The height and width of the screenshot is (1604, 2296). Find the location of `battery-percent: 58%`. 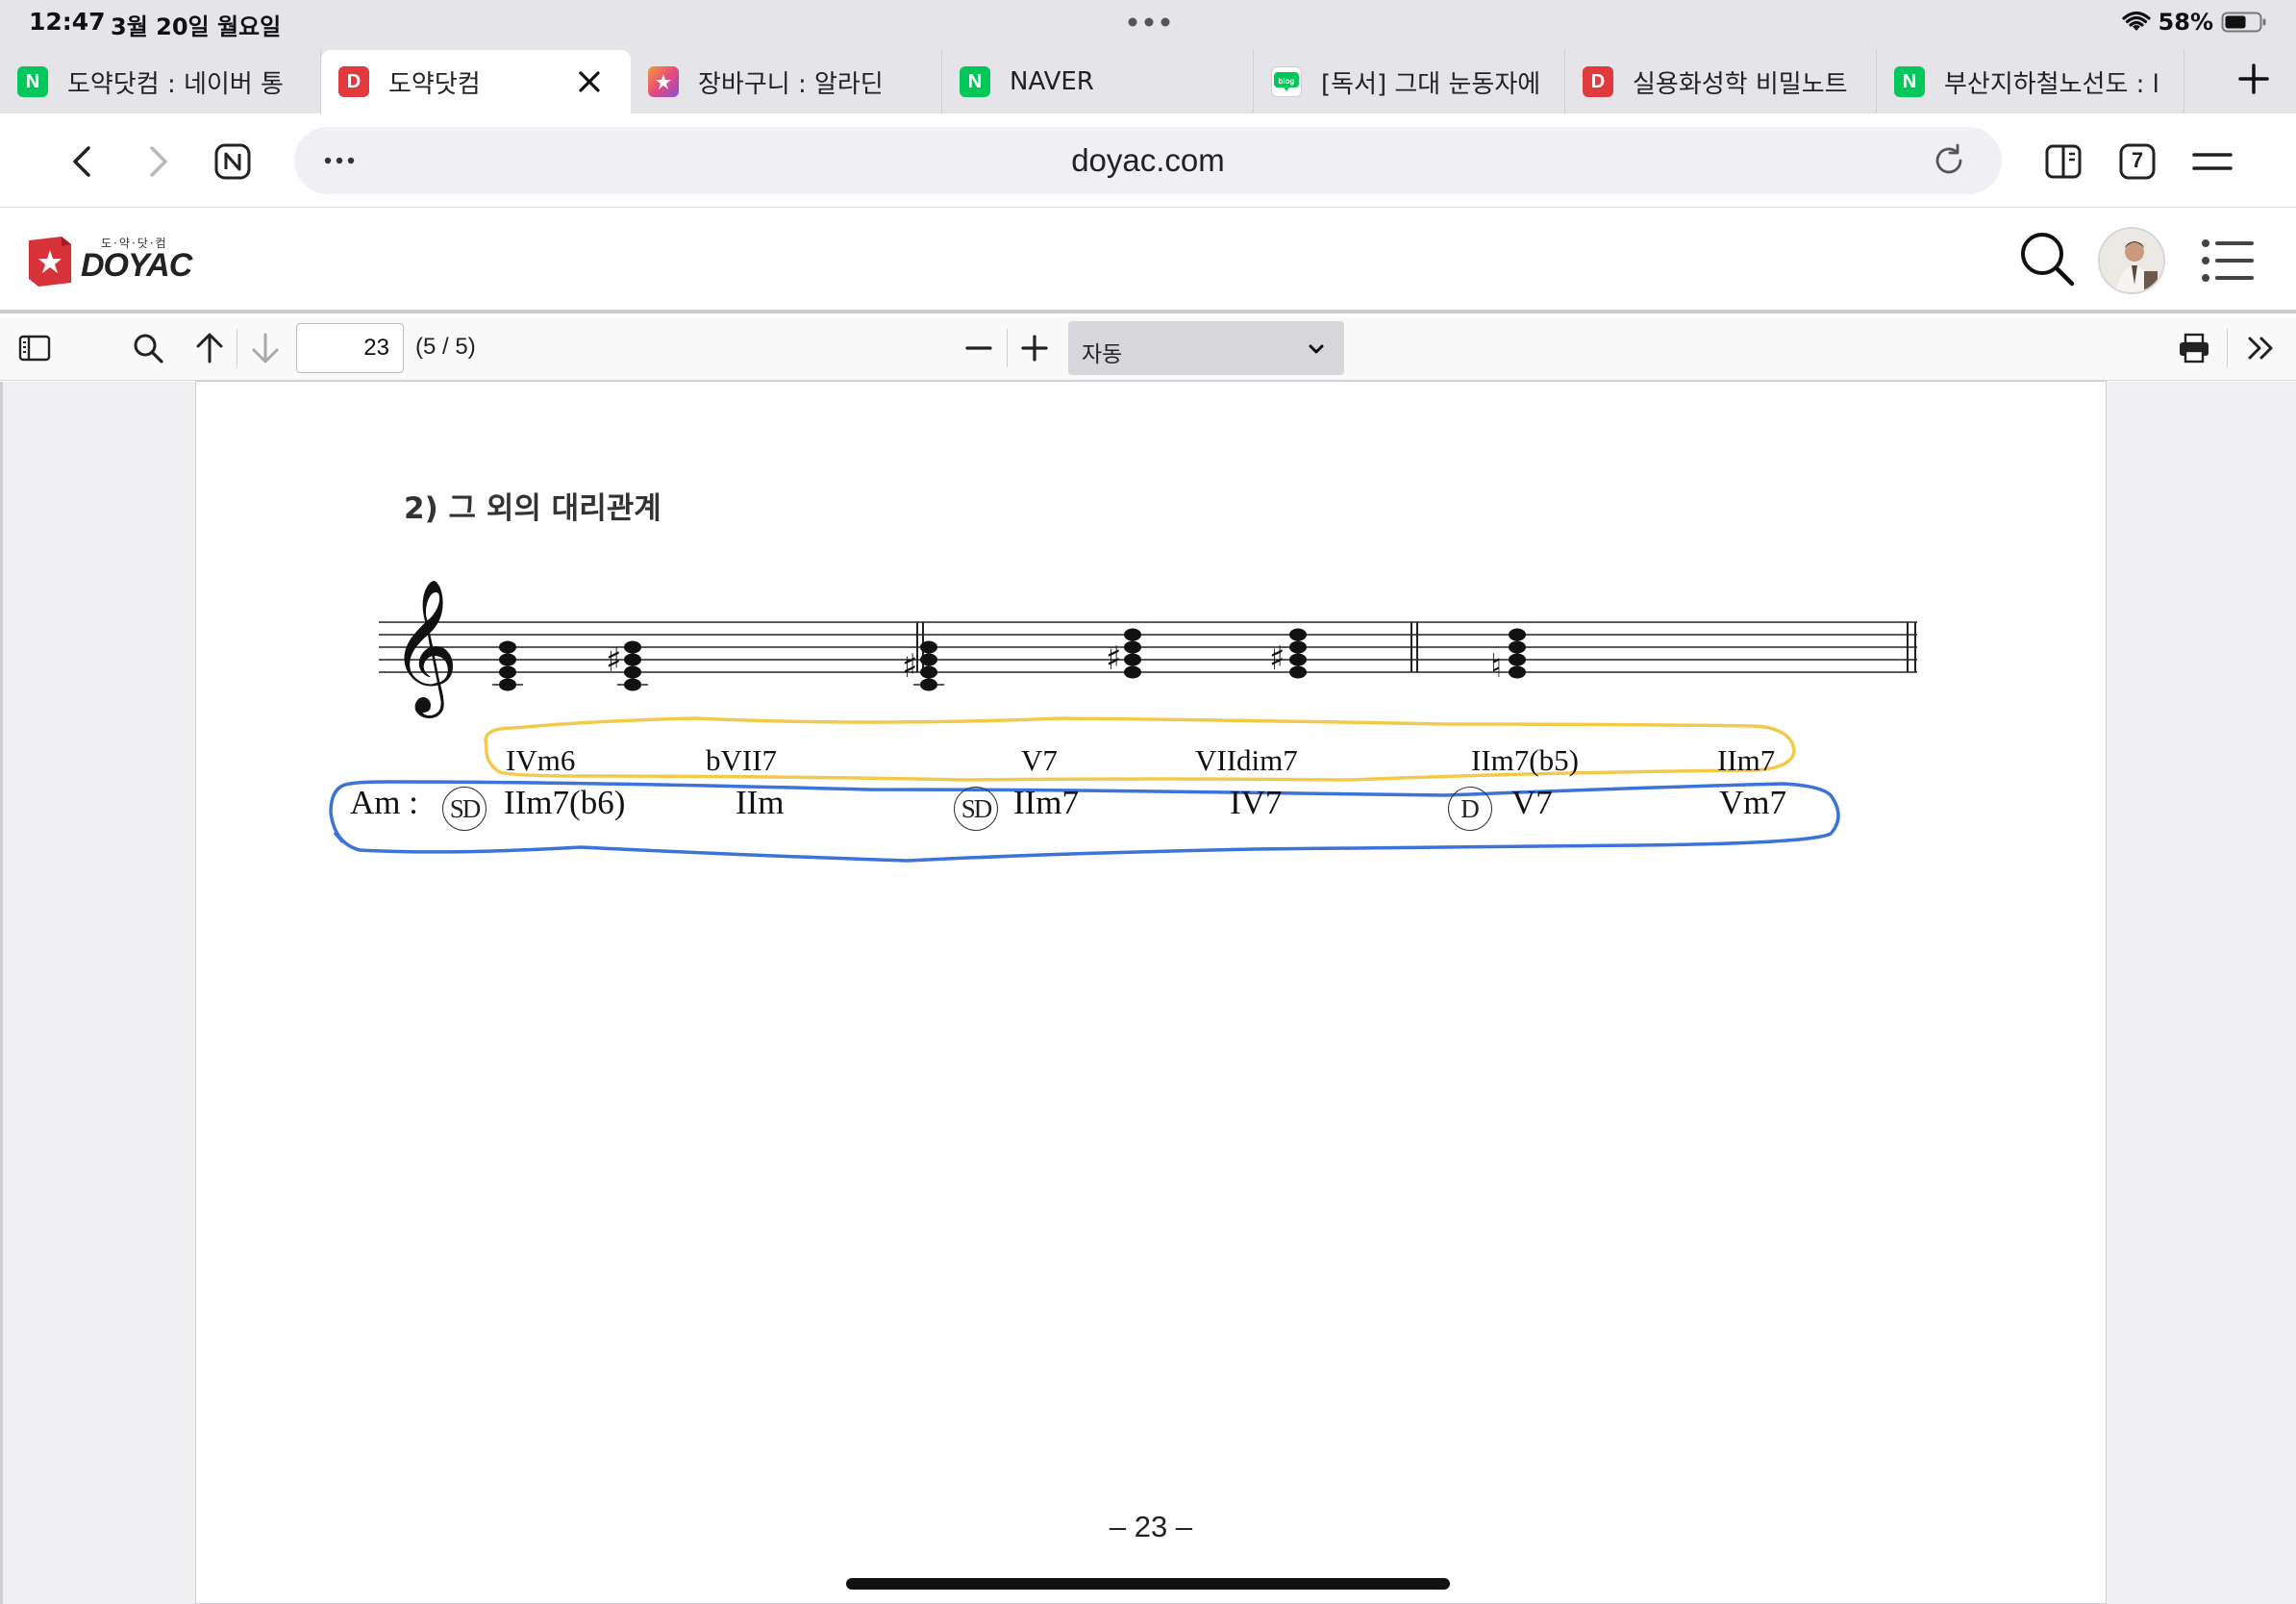

battery-percent: 58% is located at coordinates (2185, 22).